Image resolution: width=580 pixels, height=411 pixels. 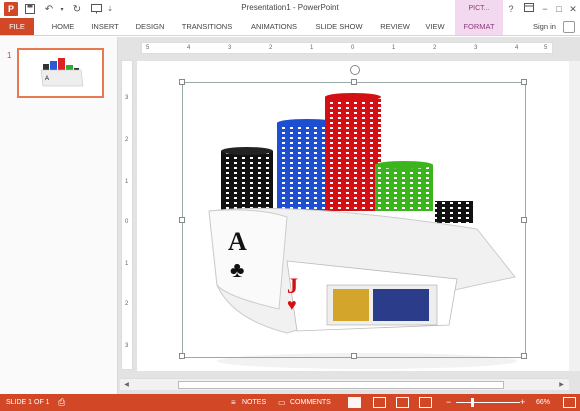 I want to click on customize-quick-access-icon: ⇣, so click(x=110, y=9).